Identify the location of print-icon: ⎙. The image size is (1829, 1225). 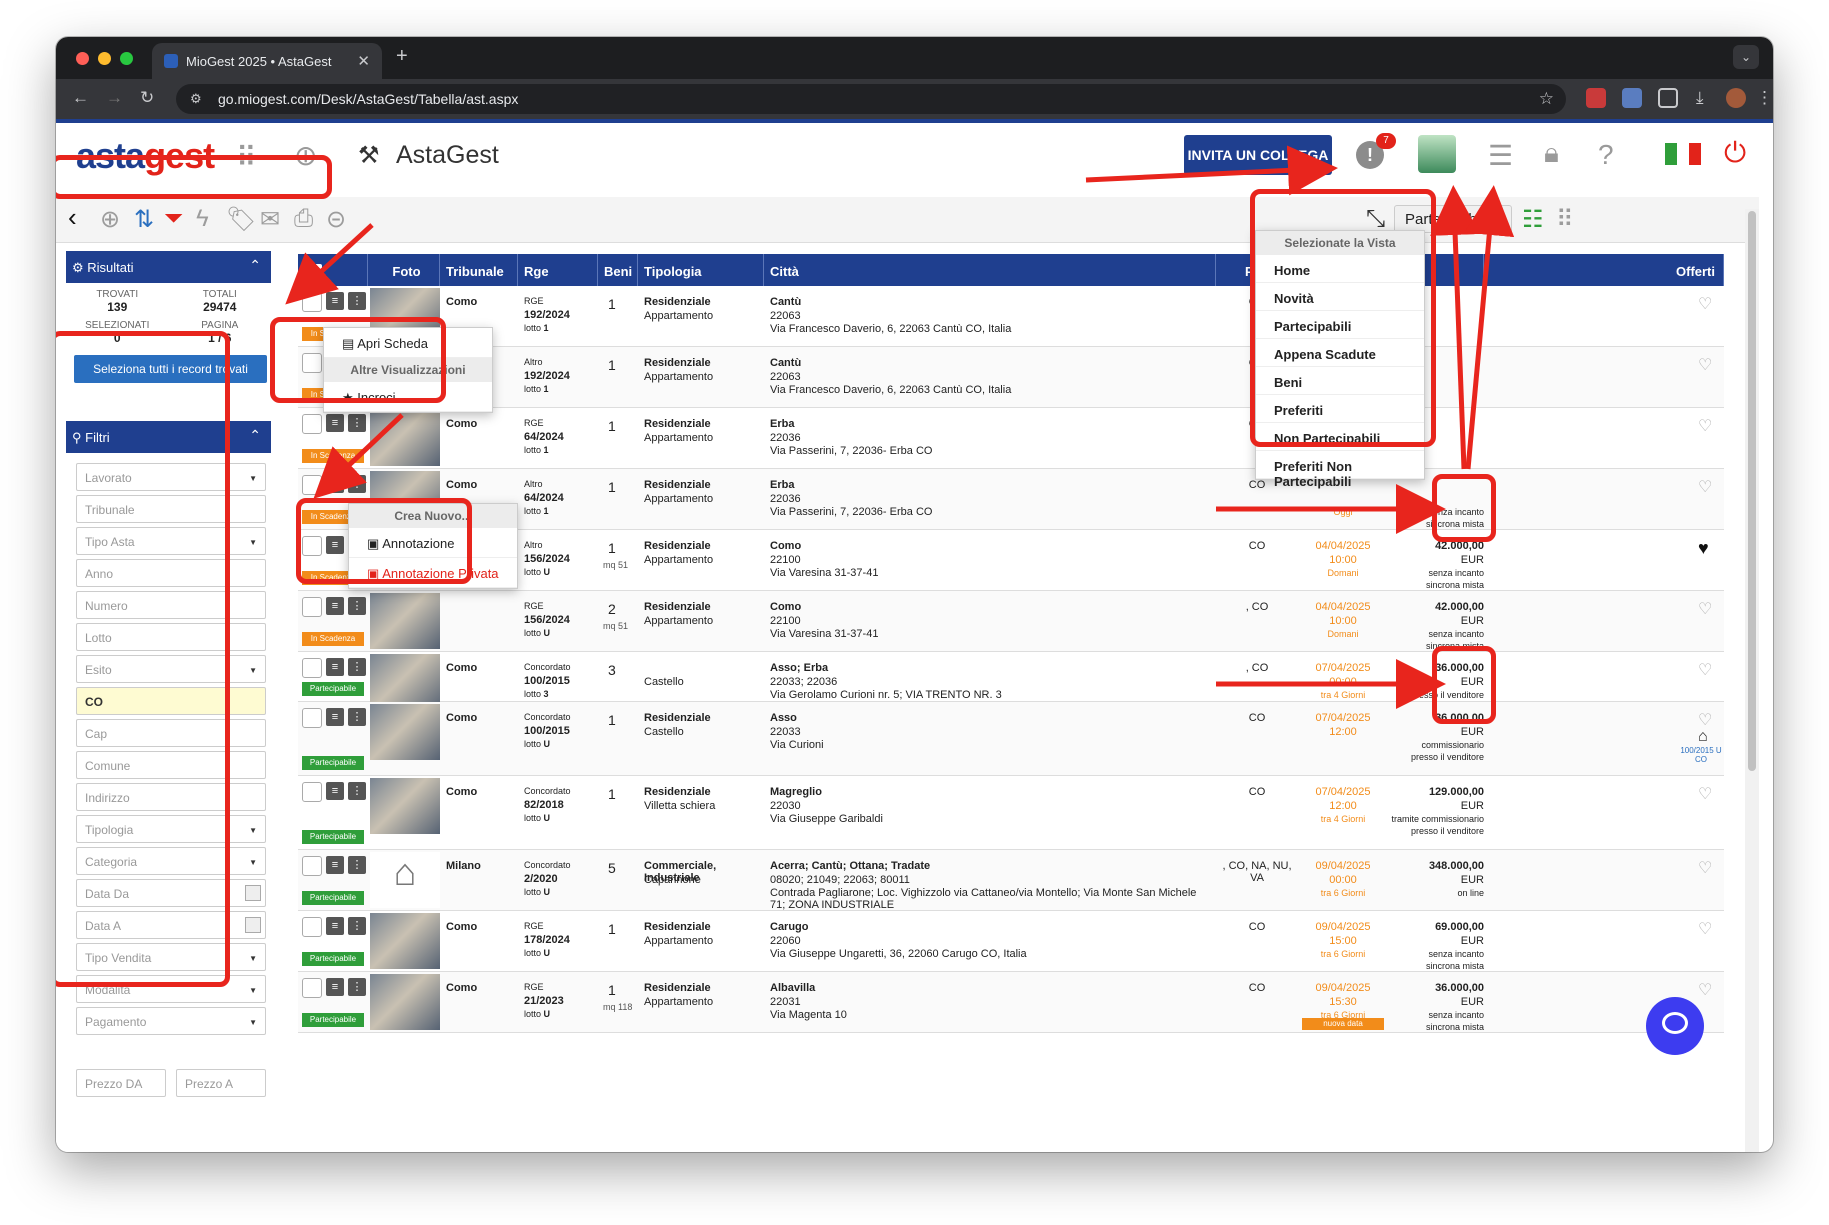
(303, 219).